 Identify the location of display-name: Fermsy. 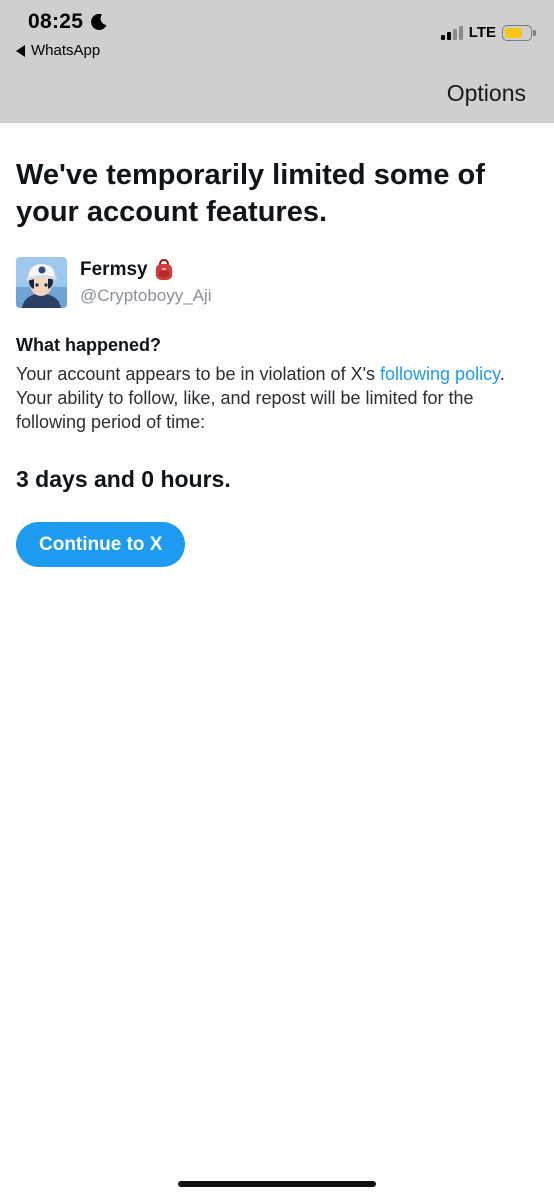
(146, 270).